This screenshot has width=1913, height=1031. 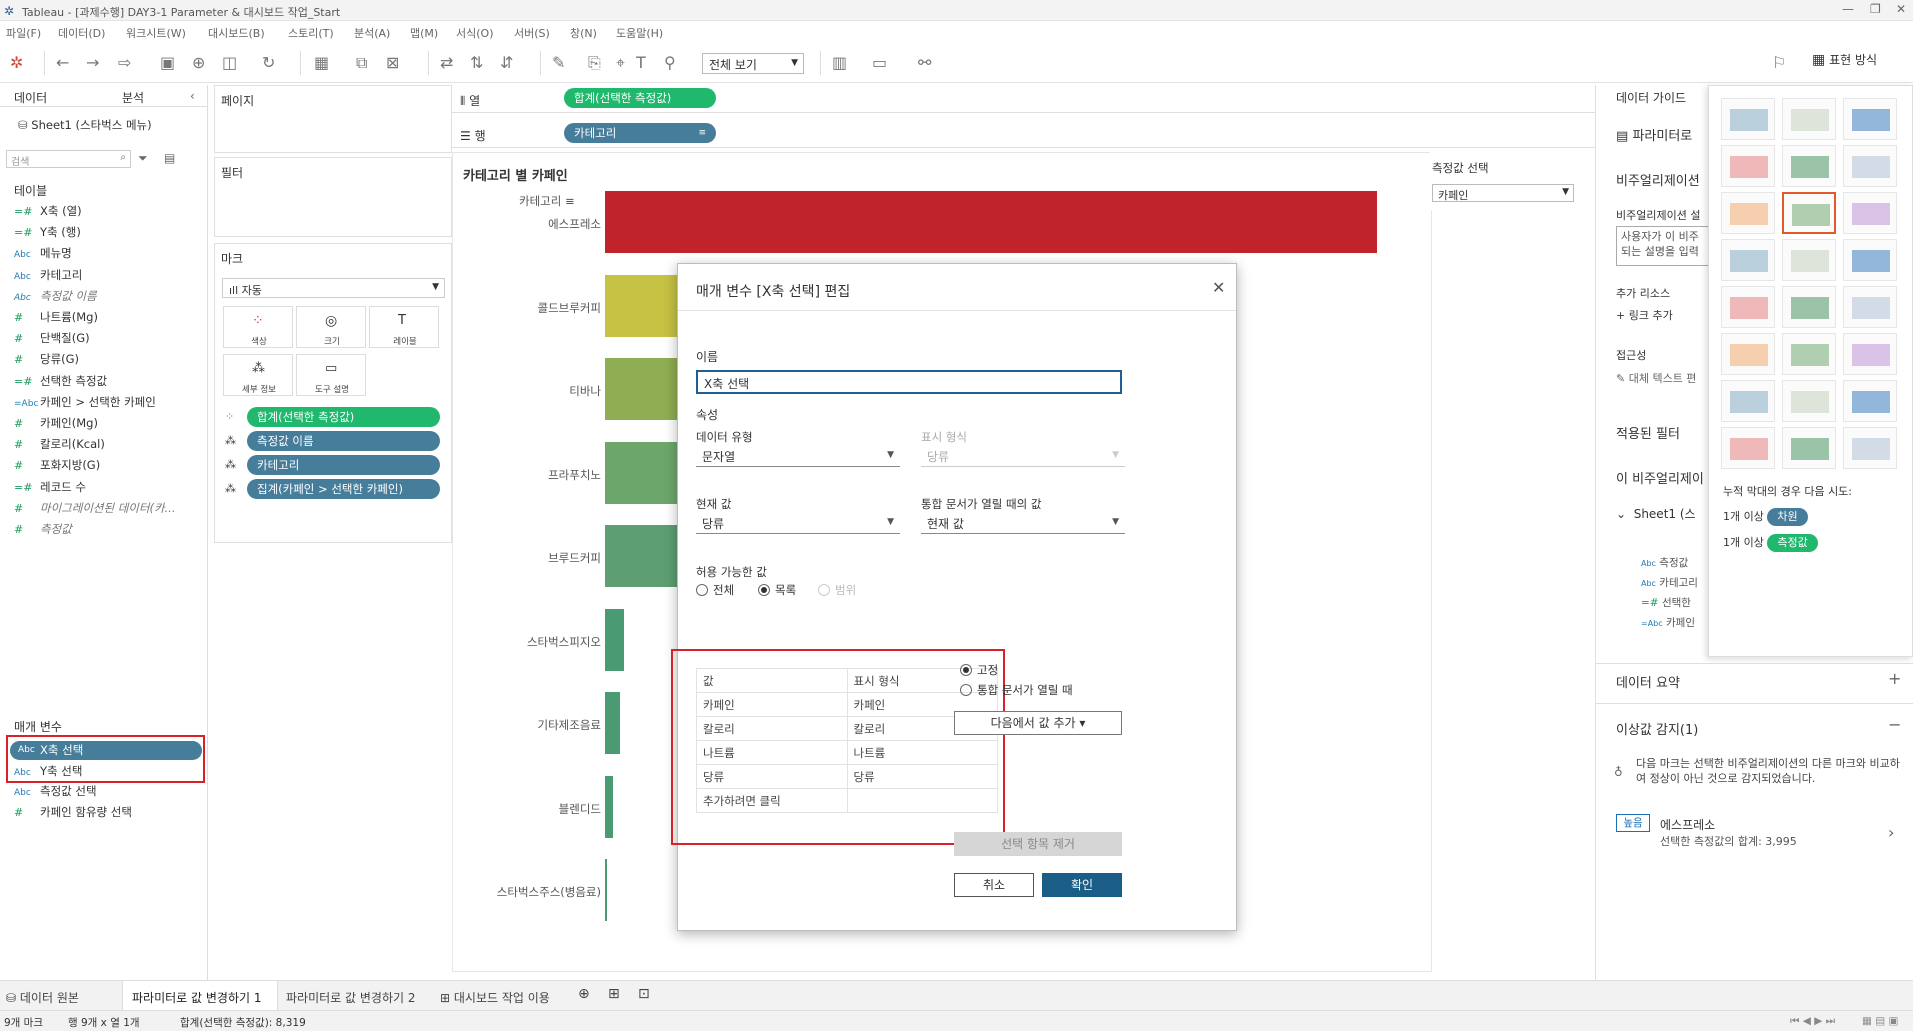 I want to click on rows-shelf: ☰ 행 카테고리 ≡, so click(x=1023, y=134).